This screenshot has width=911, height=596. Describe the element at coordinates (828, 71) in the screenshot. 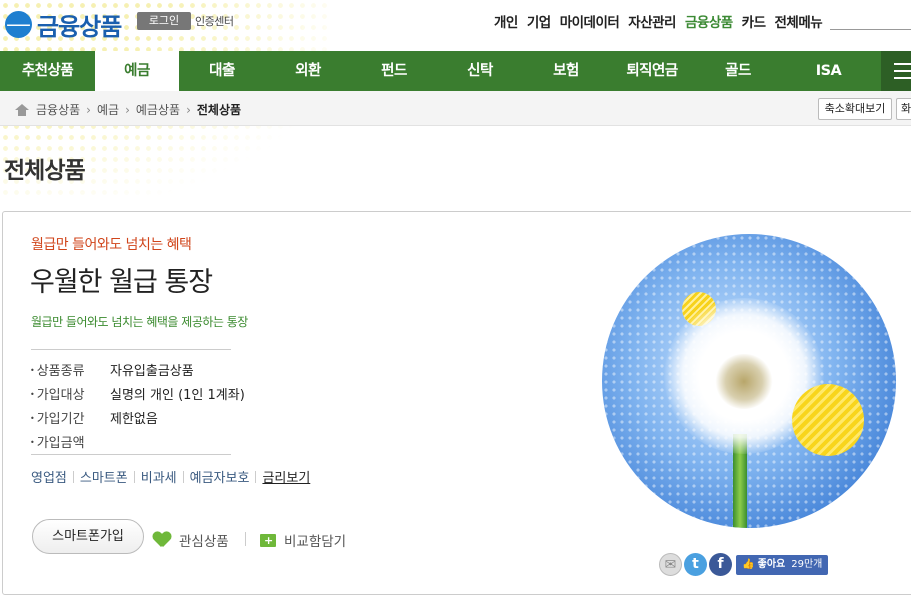

I see `tab-isa: ISA` at that location.